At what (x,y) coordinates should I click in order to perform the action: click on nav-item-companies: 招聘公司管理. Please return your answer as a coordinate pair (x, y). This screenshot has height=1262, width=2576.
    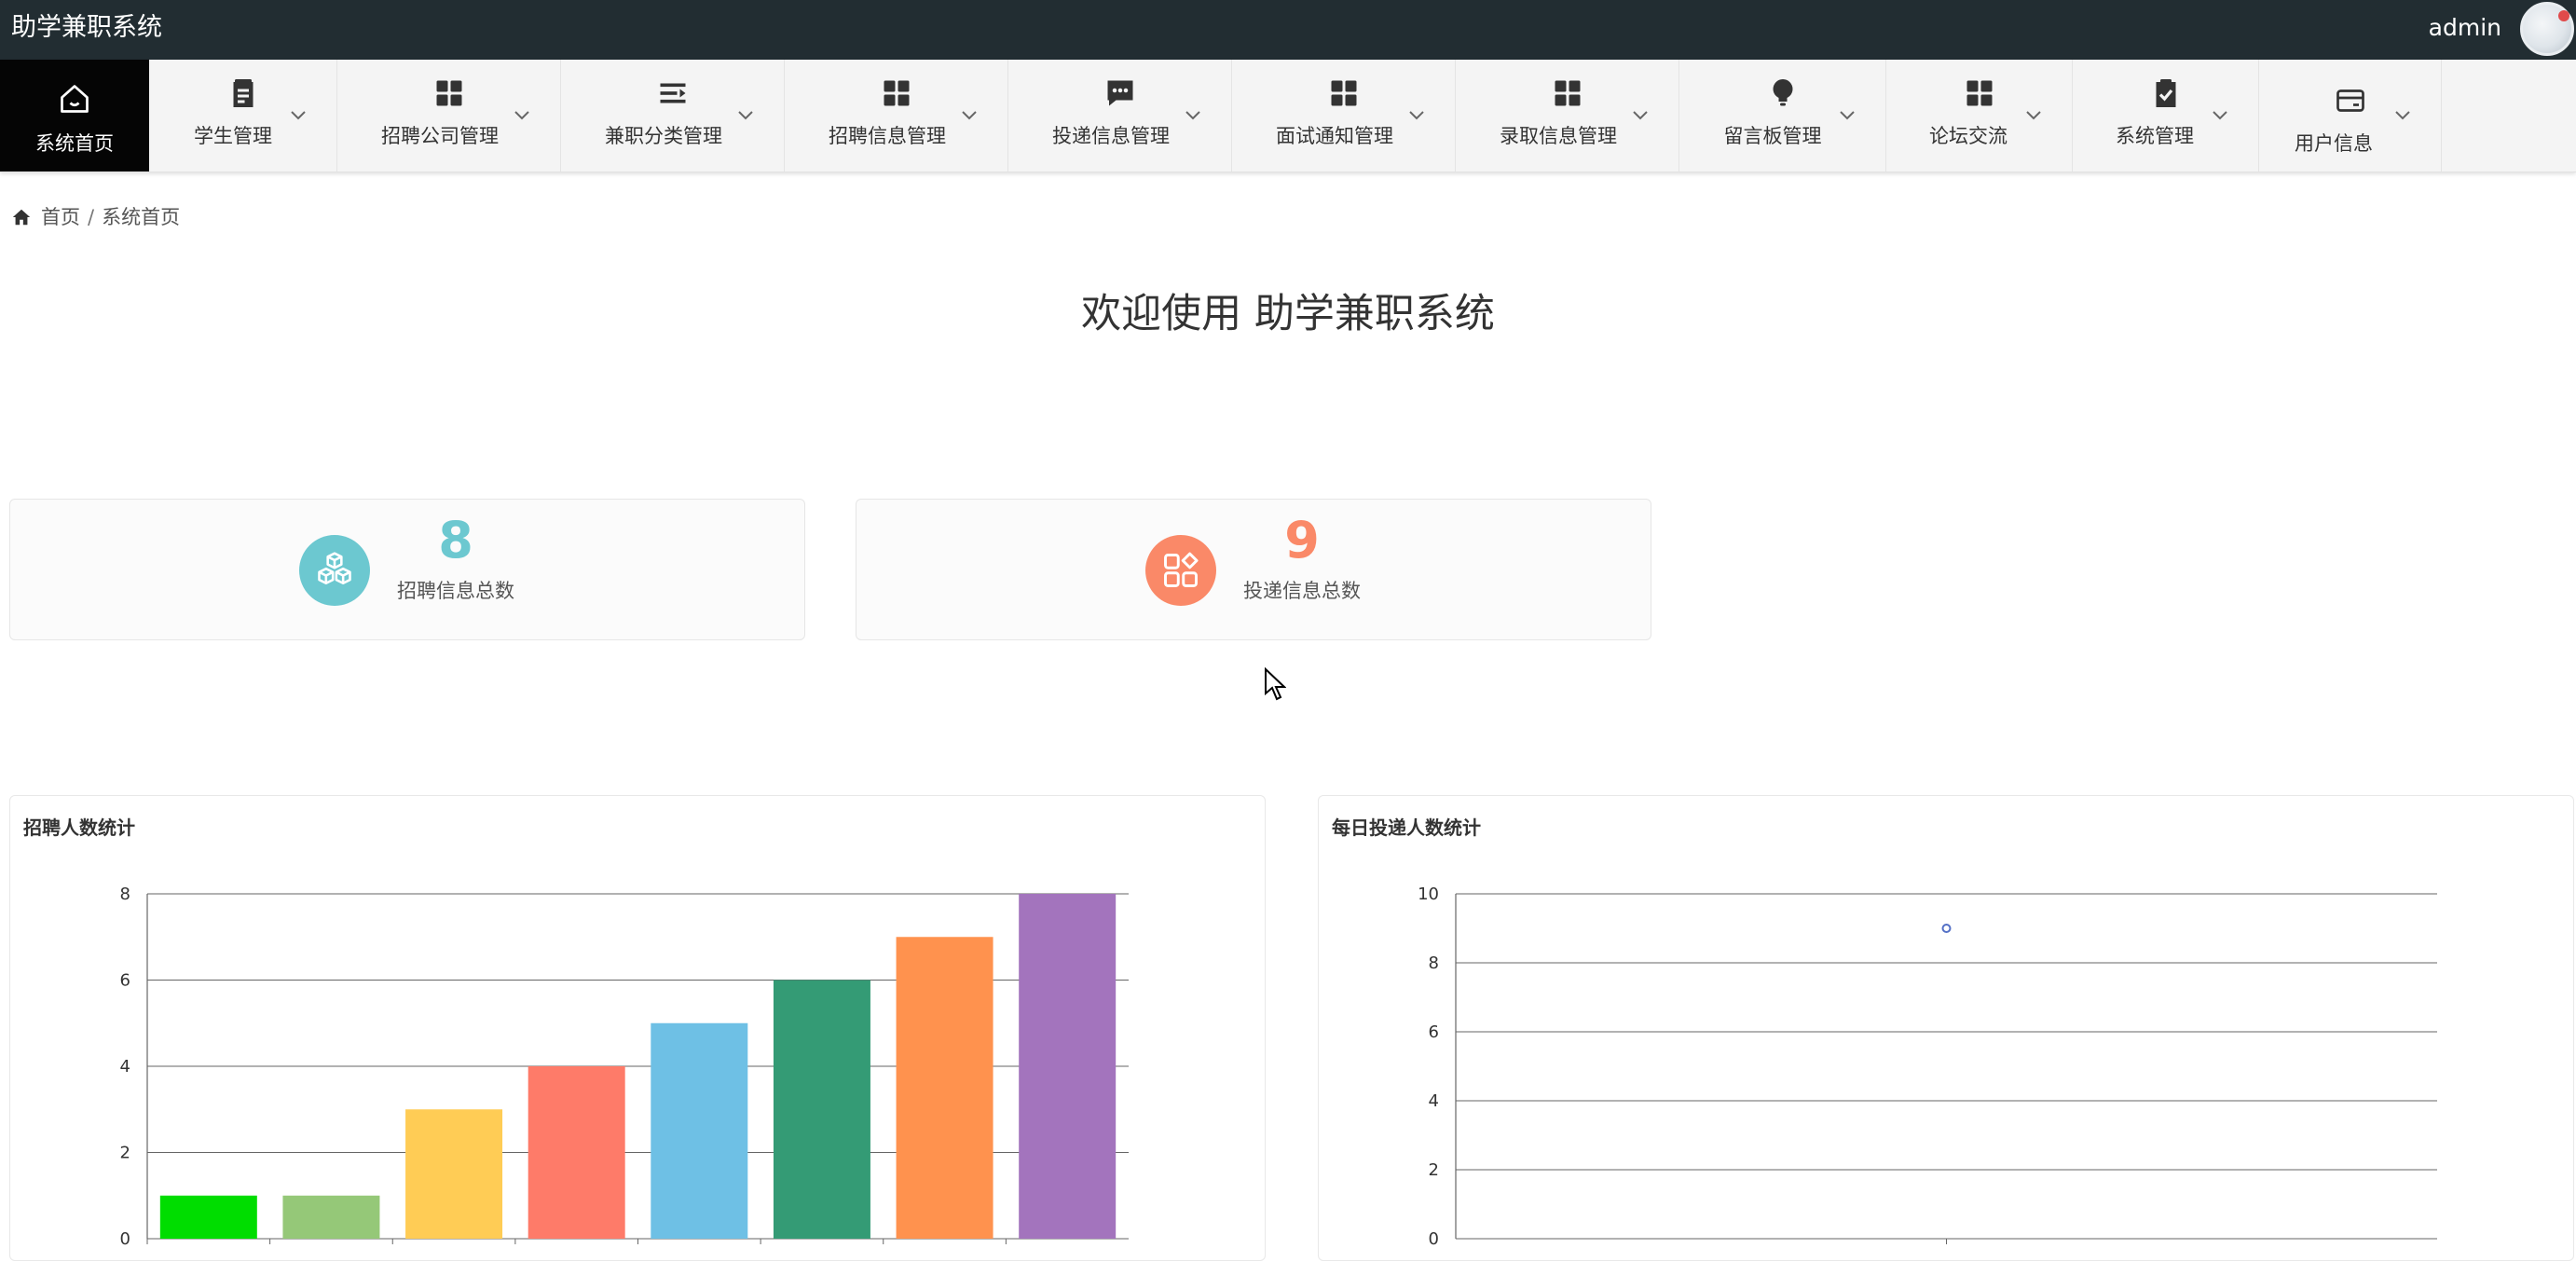
    Looking at the image, I should click on (449, 115).